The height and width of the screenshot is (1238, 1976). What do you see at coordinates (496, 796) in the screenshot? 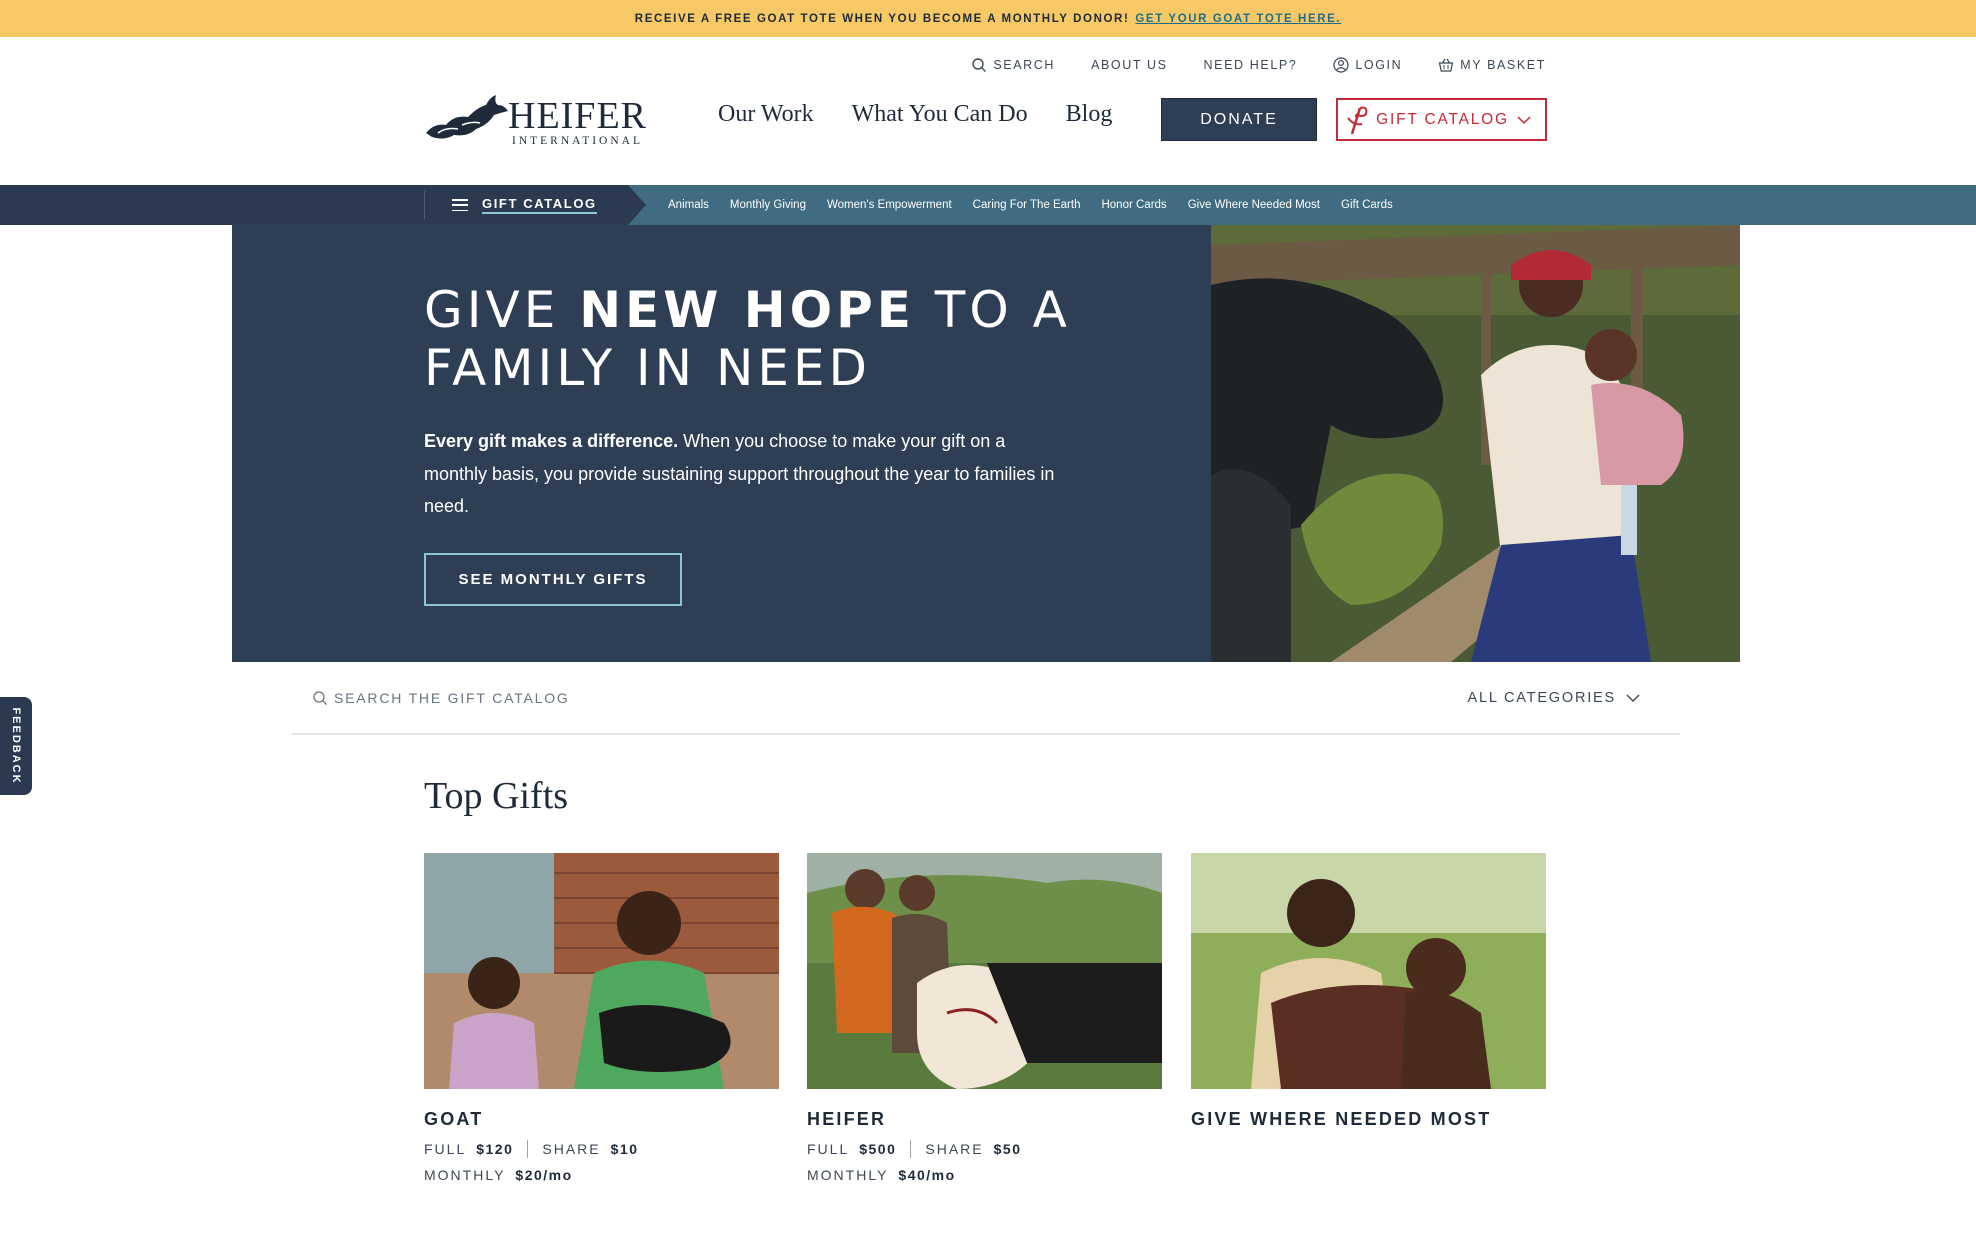
I see `top-gifts-heading: Top Gifts` at bounding box center [496, 796].